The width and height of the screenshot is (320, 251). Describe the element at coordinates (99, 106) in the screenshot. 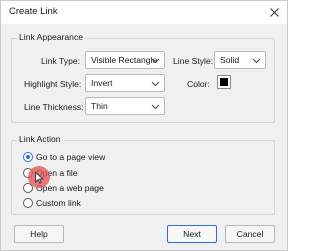

I see `line-thickness-value: Thin` at that location.